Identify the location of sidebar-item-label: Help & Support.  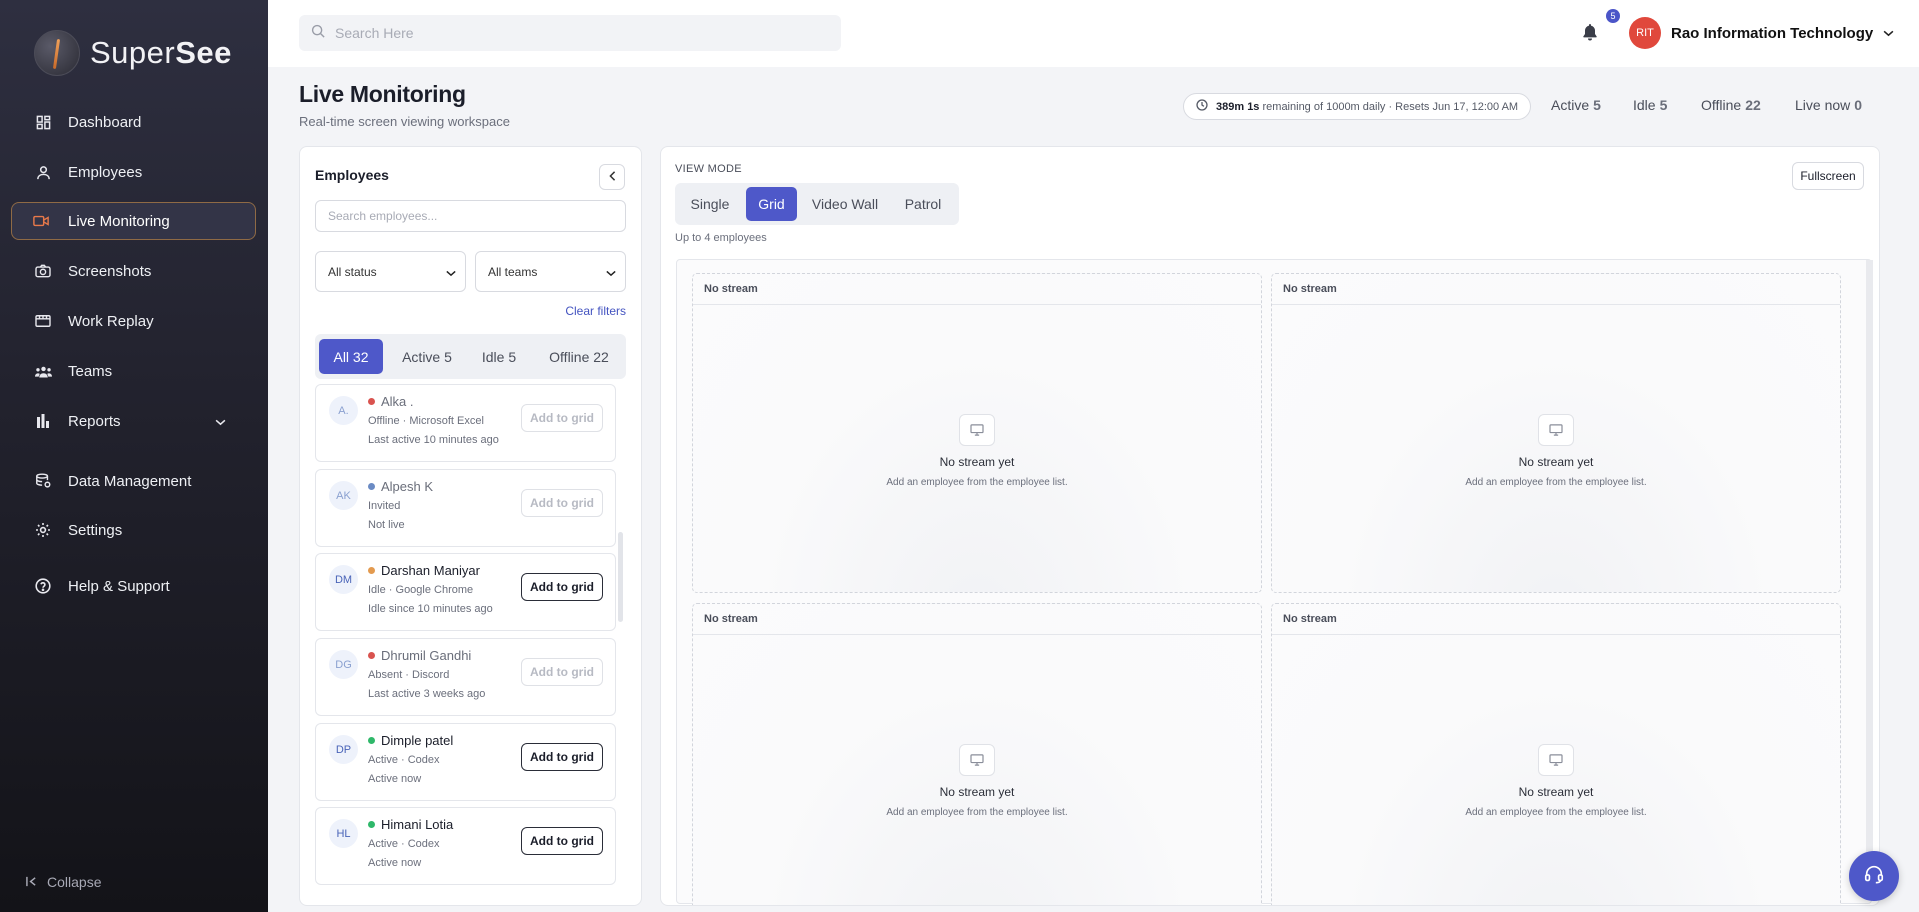
(119, 586).